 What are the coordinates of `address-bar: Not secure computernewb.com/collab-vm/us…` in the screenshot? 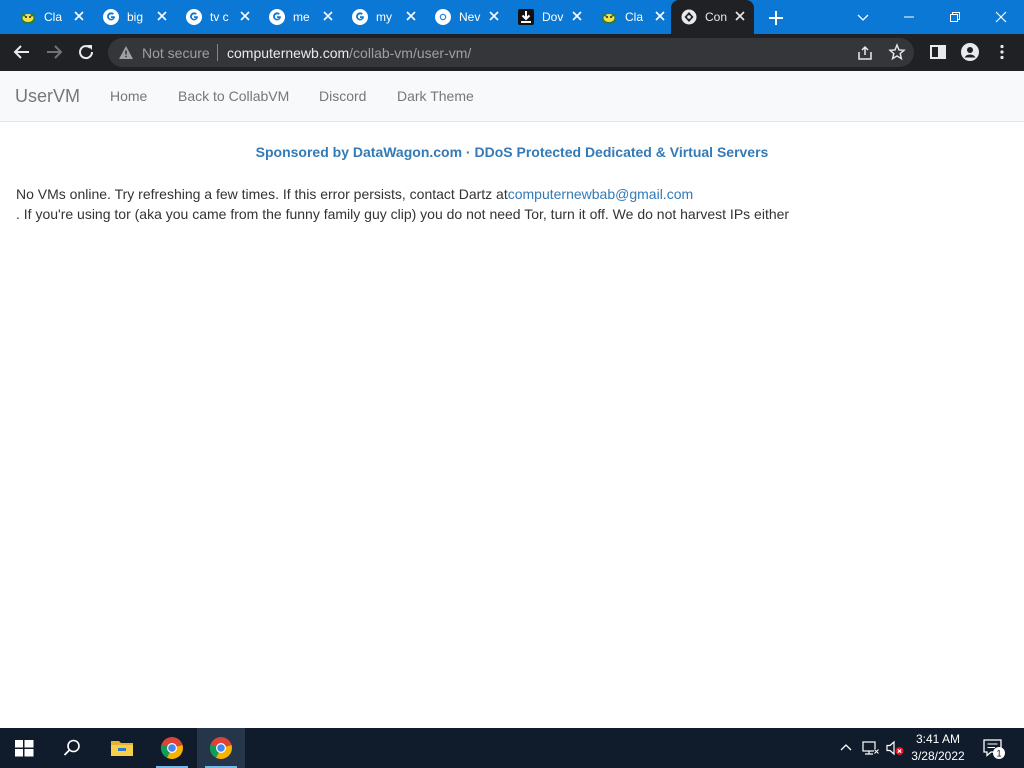 It's located at (511, 52).